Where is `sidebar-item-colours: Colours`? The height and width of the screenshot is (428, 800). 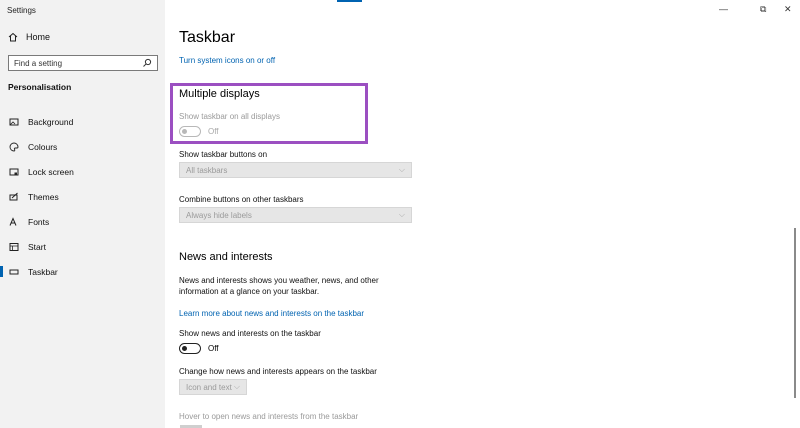 sidebar-item-colours: Colours is located at coordinates (82, 146).